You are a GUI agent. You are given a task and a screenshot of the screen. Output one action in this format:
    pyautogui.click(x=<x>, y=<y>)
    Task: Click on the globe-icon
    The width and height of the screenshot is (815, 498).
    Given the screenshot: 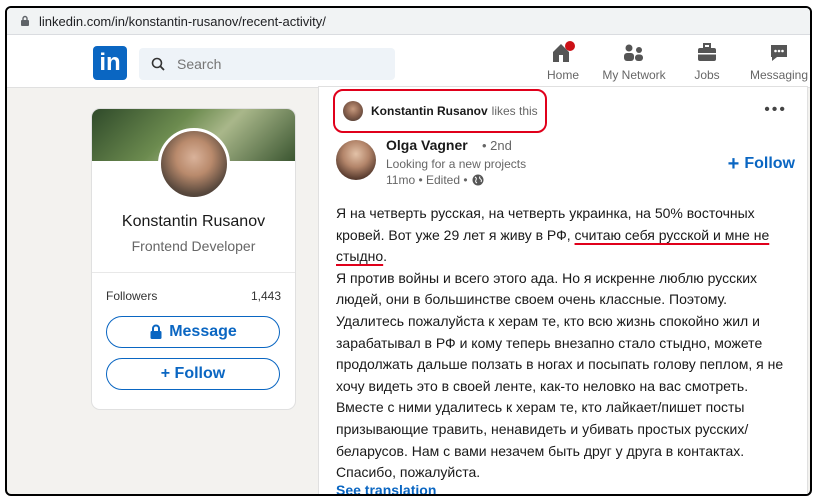 What is the action you would take?
    pyautogui.click(x=478, y=180)
    